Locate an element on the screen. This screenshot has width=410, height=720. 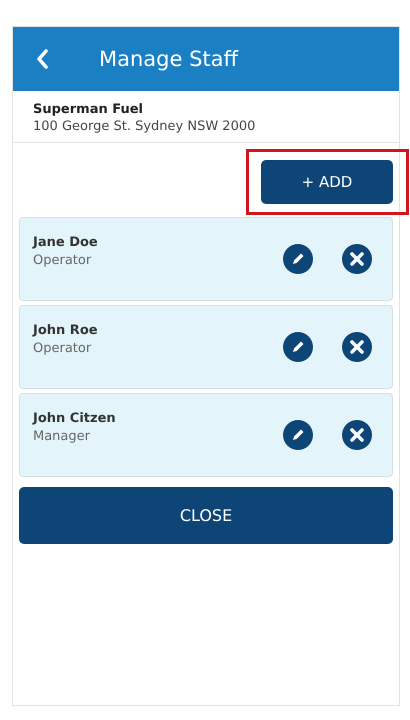
back-icon is located at coordinates (42, 59).